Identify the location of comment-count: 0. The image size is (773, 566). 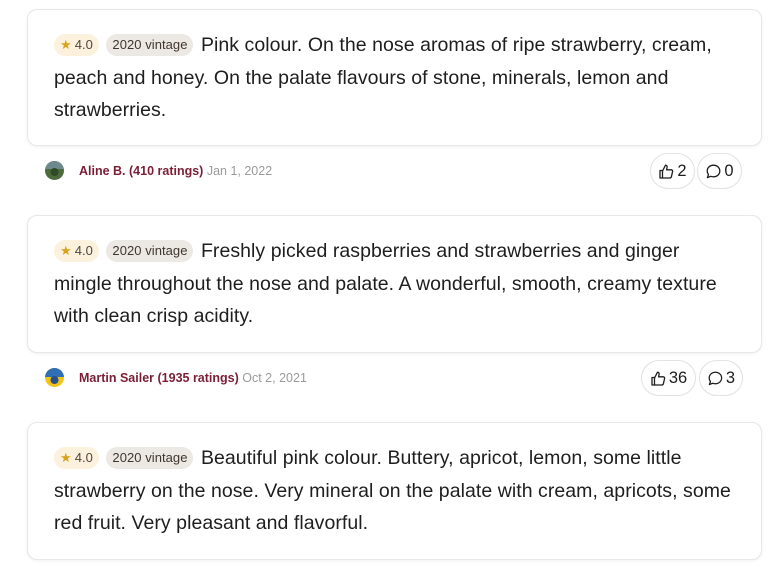
(729, 170).